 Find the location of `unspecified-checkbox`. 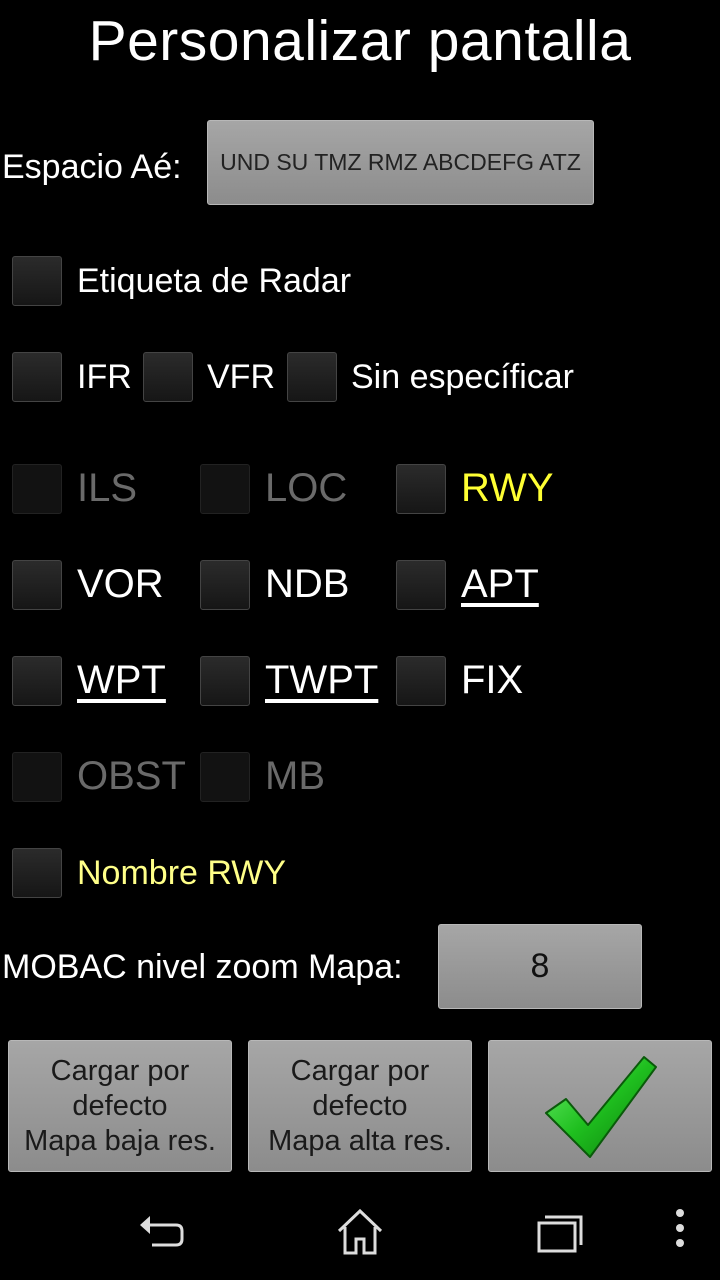

unspecified-checkbox is located at coordinates (312, 377).